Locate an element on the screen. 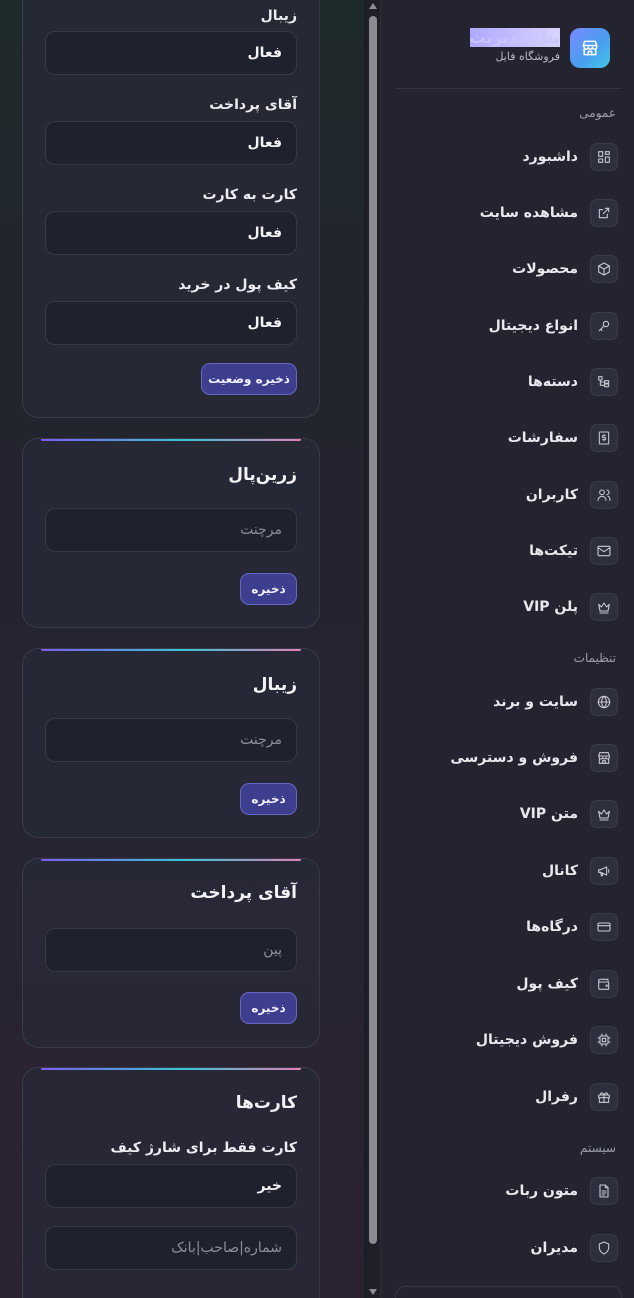  sidebar-item-wallet: کیف پول is located at coordinates (506, 984).